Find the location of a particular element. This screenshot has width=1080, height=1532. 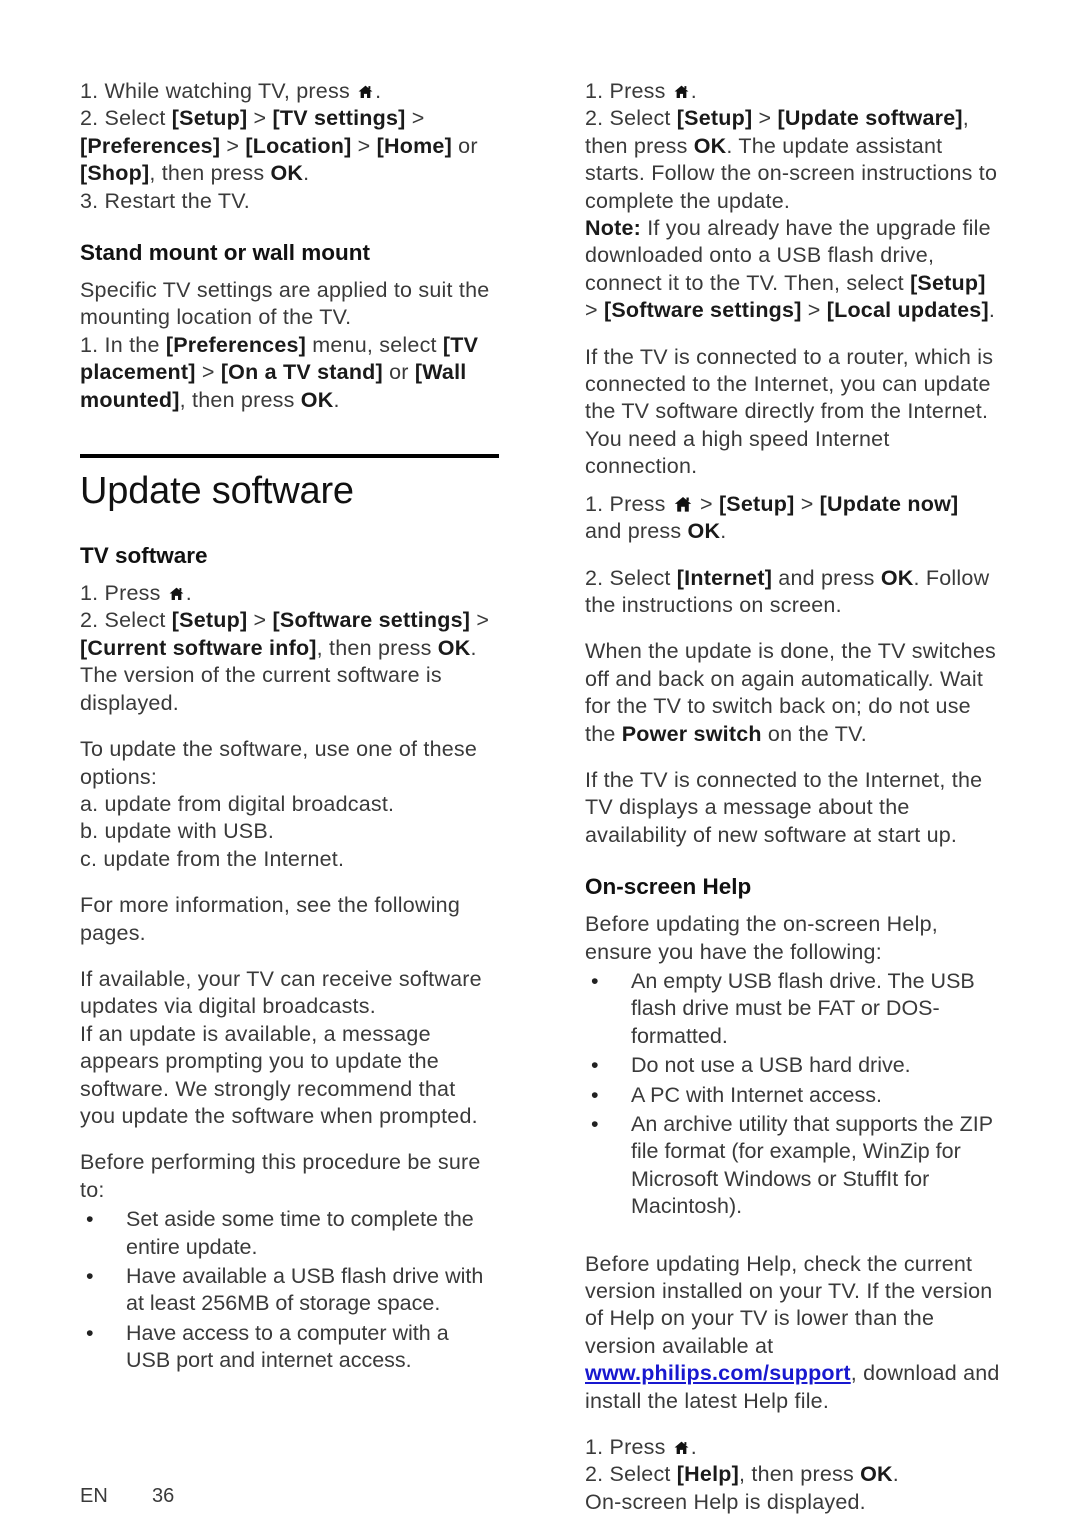

menu-shop: [Shop] is located at coordinates (115, 173).